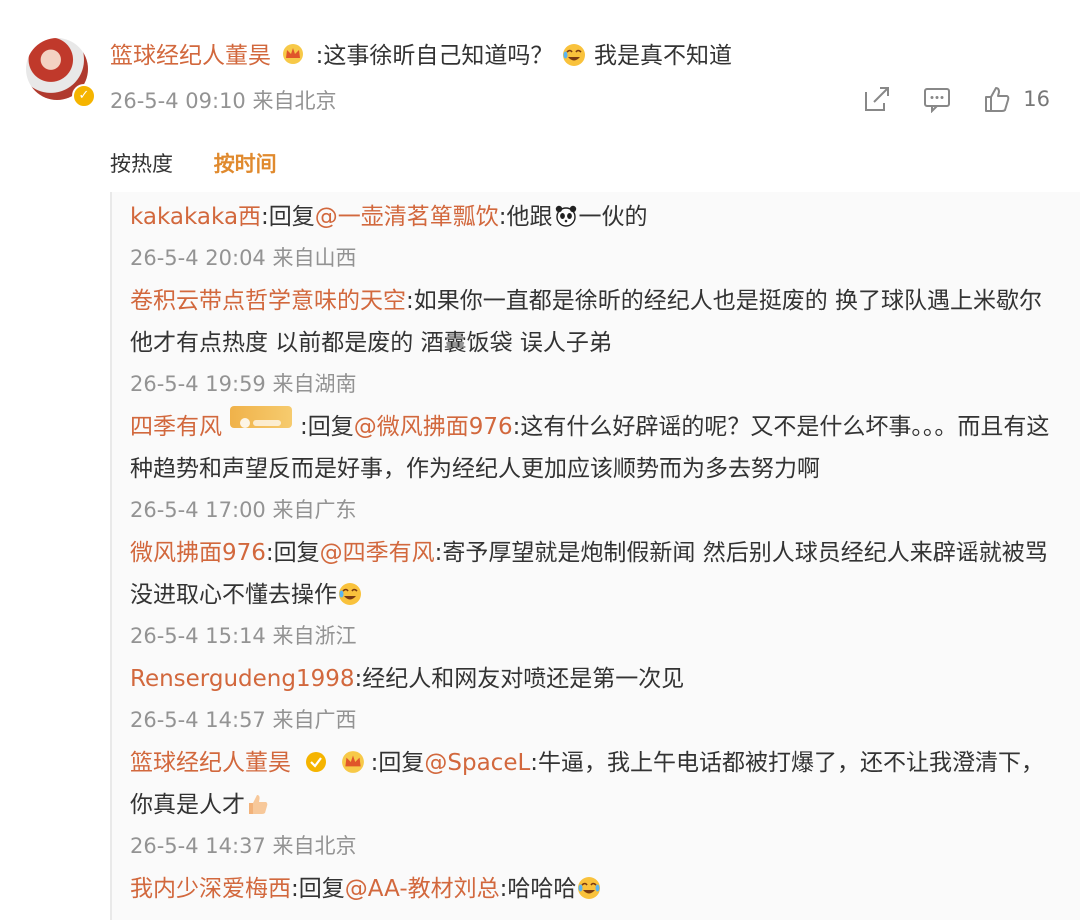  Describe the element at coordinates (198, 846) in the screenshot. I see `reply-time: 26-5-4 14:37` at that location.